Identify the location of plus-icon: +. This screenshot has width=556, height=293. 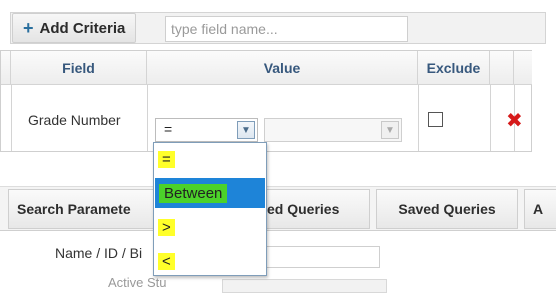
(28, 28).